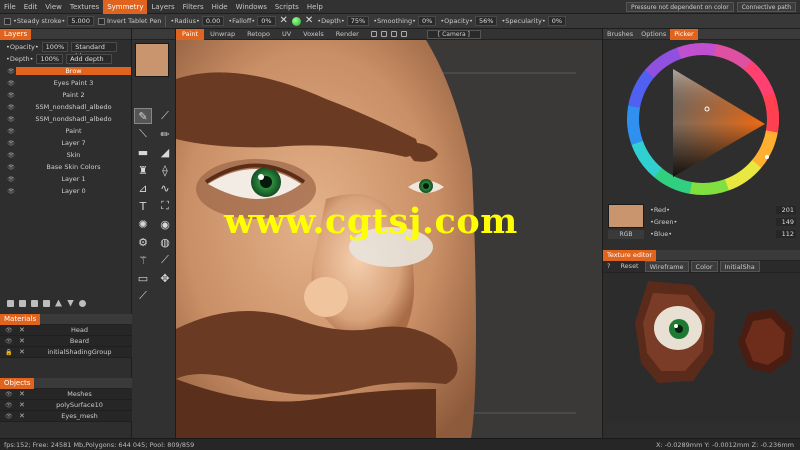  What do you see at coordinates (193, 7) in the screenshot?
I see `menu-filters: Filters` at bounding box center [193, 7].